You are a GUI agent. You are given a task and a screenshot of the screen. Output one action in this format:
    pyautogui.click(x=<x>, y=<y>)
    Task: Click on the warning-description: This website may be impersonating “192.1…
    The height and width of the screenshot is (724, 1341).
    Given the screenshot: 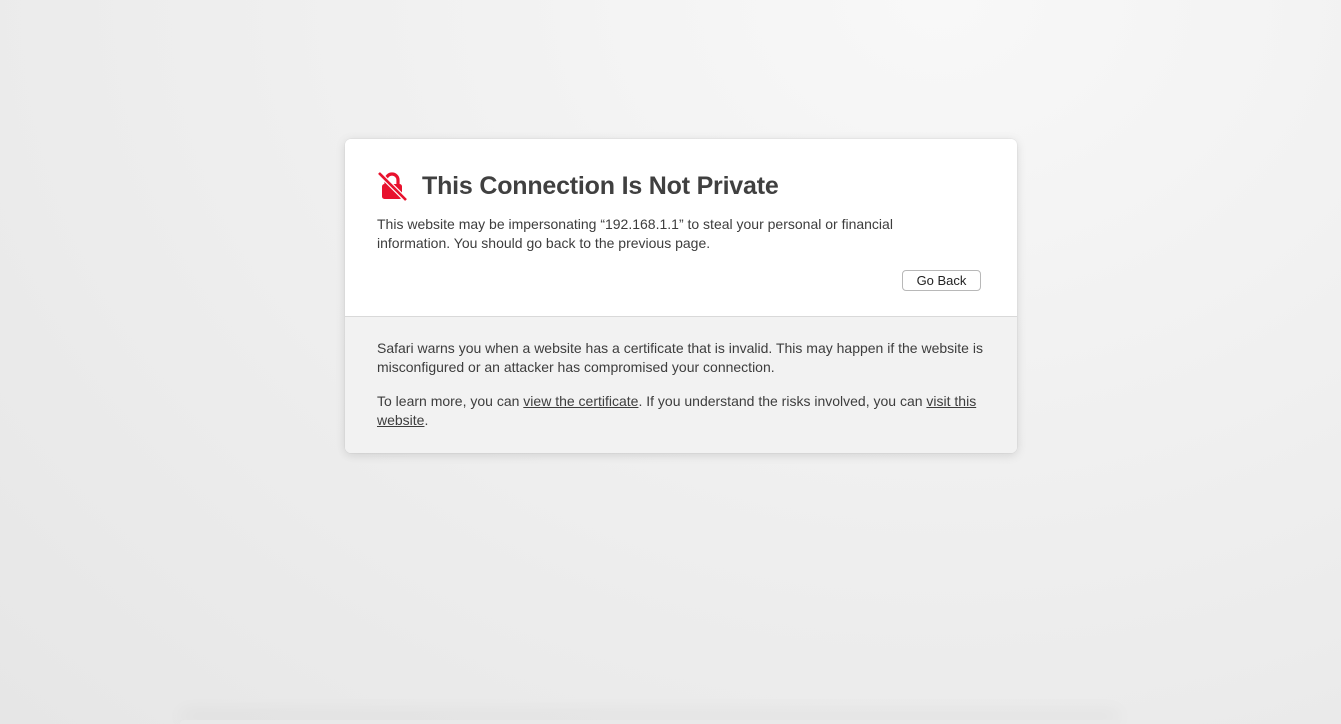 What is the action you would take?
    pyautogui.click(x=635, y=233)
    